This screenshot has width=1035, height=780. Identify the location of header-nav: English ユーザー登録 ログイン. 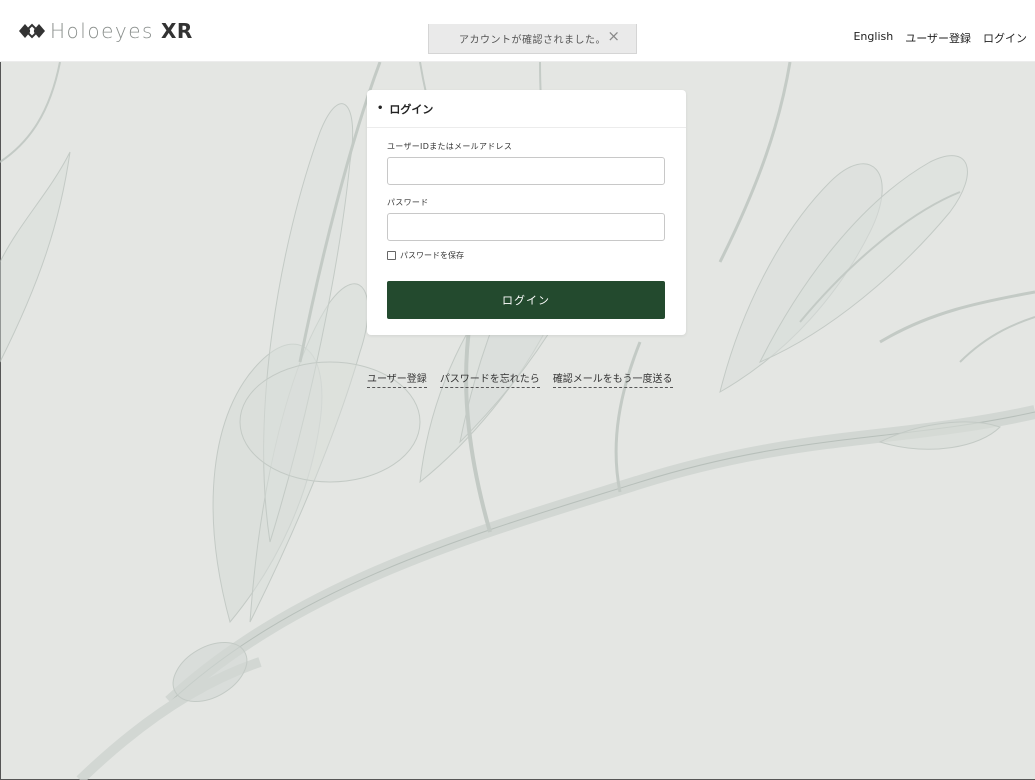
(940, 38).